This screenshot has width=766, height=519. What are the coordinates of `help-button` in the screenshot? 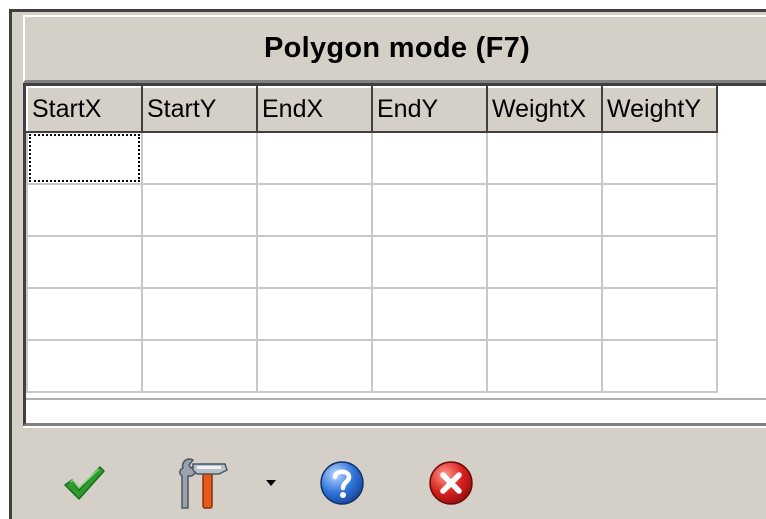 It's located at (342, 483).